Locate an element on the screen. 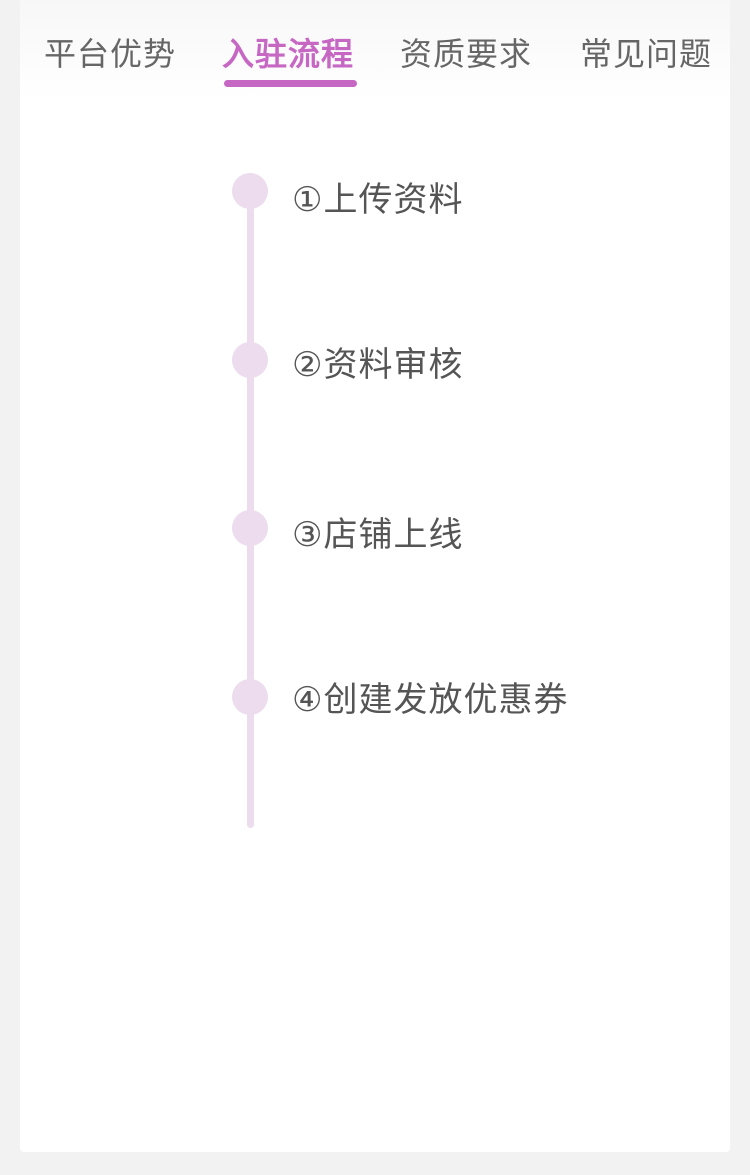 The height and width of the screenshot is (1175, 750). step-upload-materials: ①上传资料 is located at coordinates (378, 200).